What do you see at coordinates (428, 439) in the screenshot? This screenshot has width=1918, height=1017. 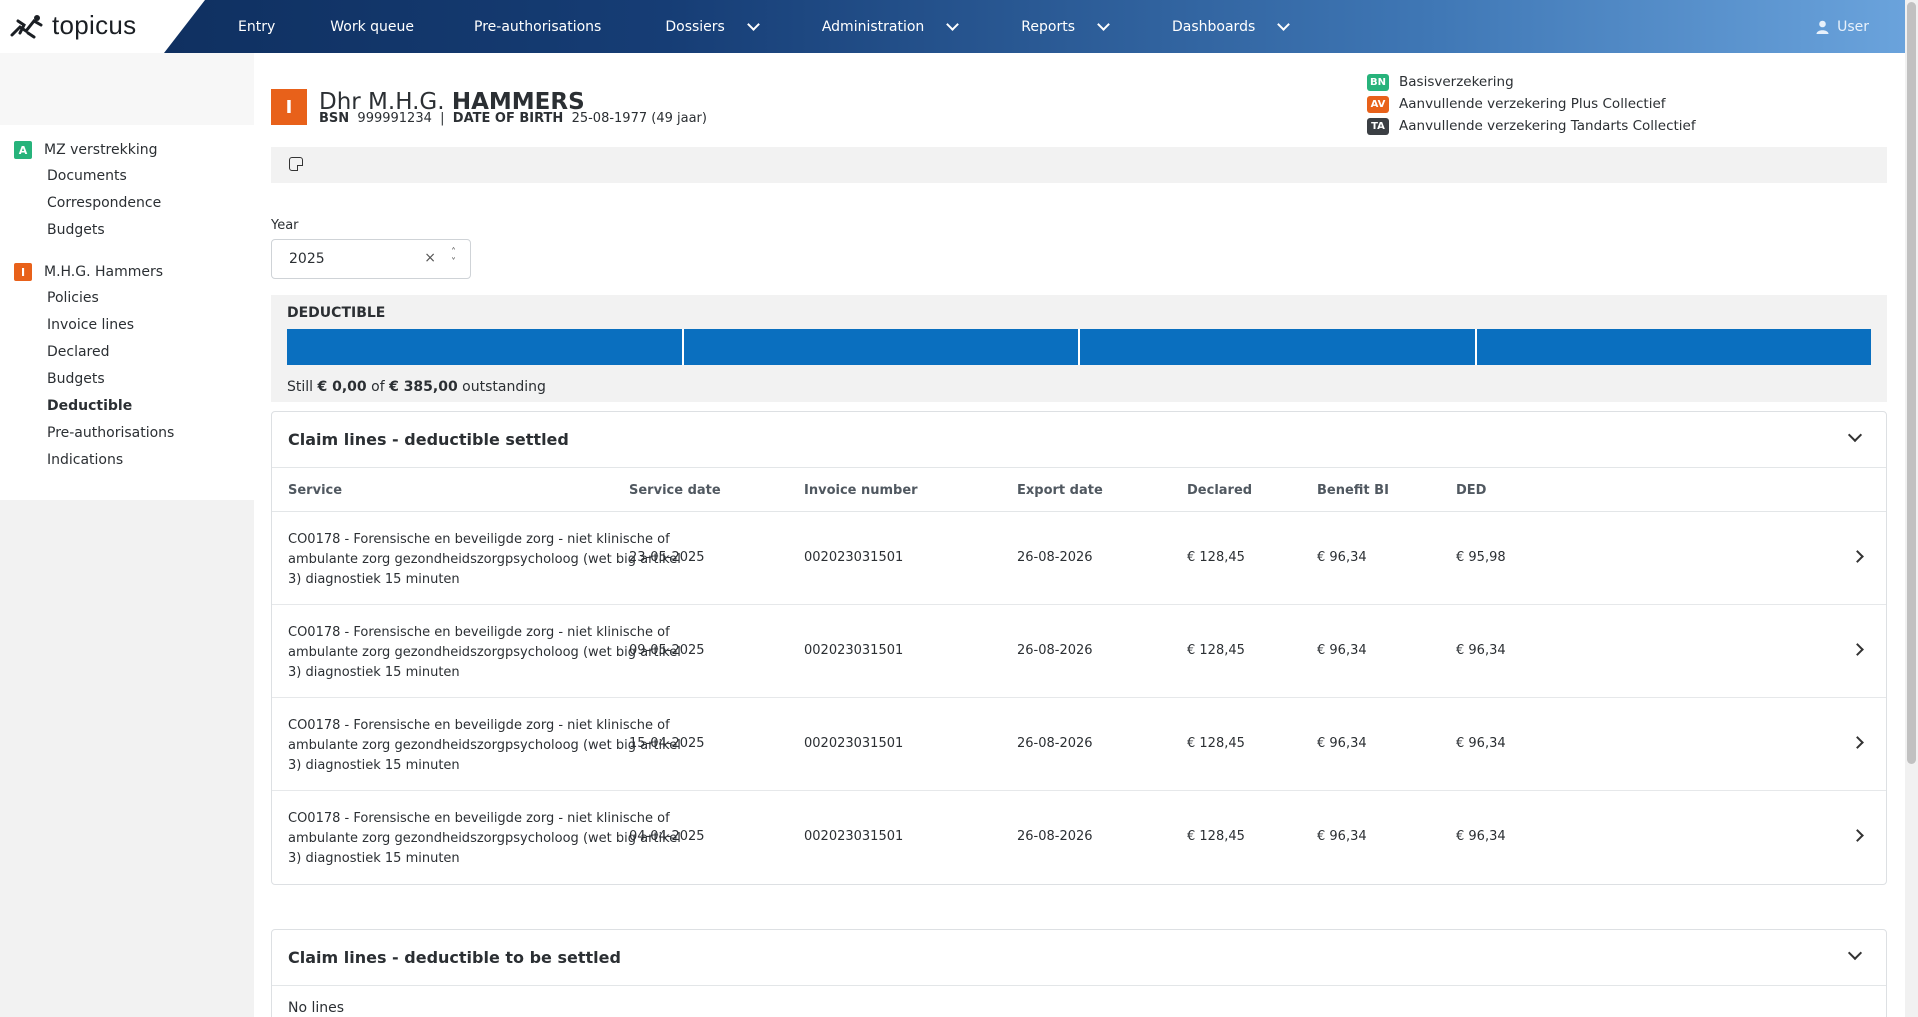 I see `settled-claims-title: Claim lines - deductible settled` at bounding box center [428, 439].